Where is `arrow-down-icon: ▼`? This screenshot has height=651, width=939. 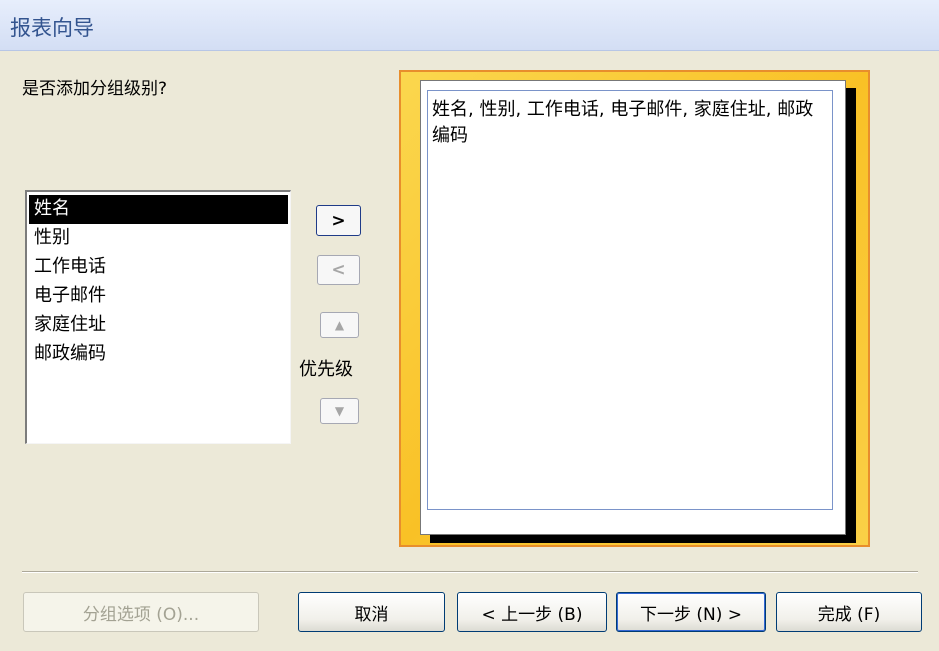
arrow-down-icon: ▼ is located at coordinates (339, 411).